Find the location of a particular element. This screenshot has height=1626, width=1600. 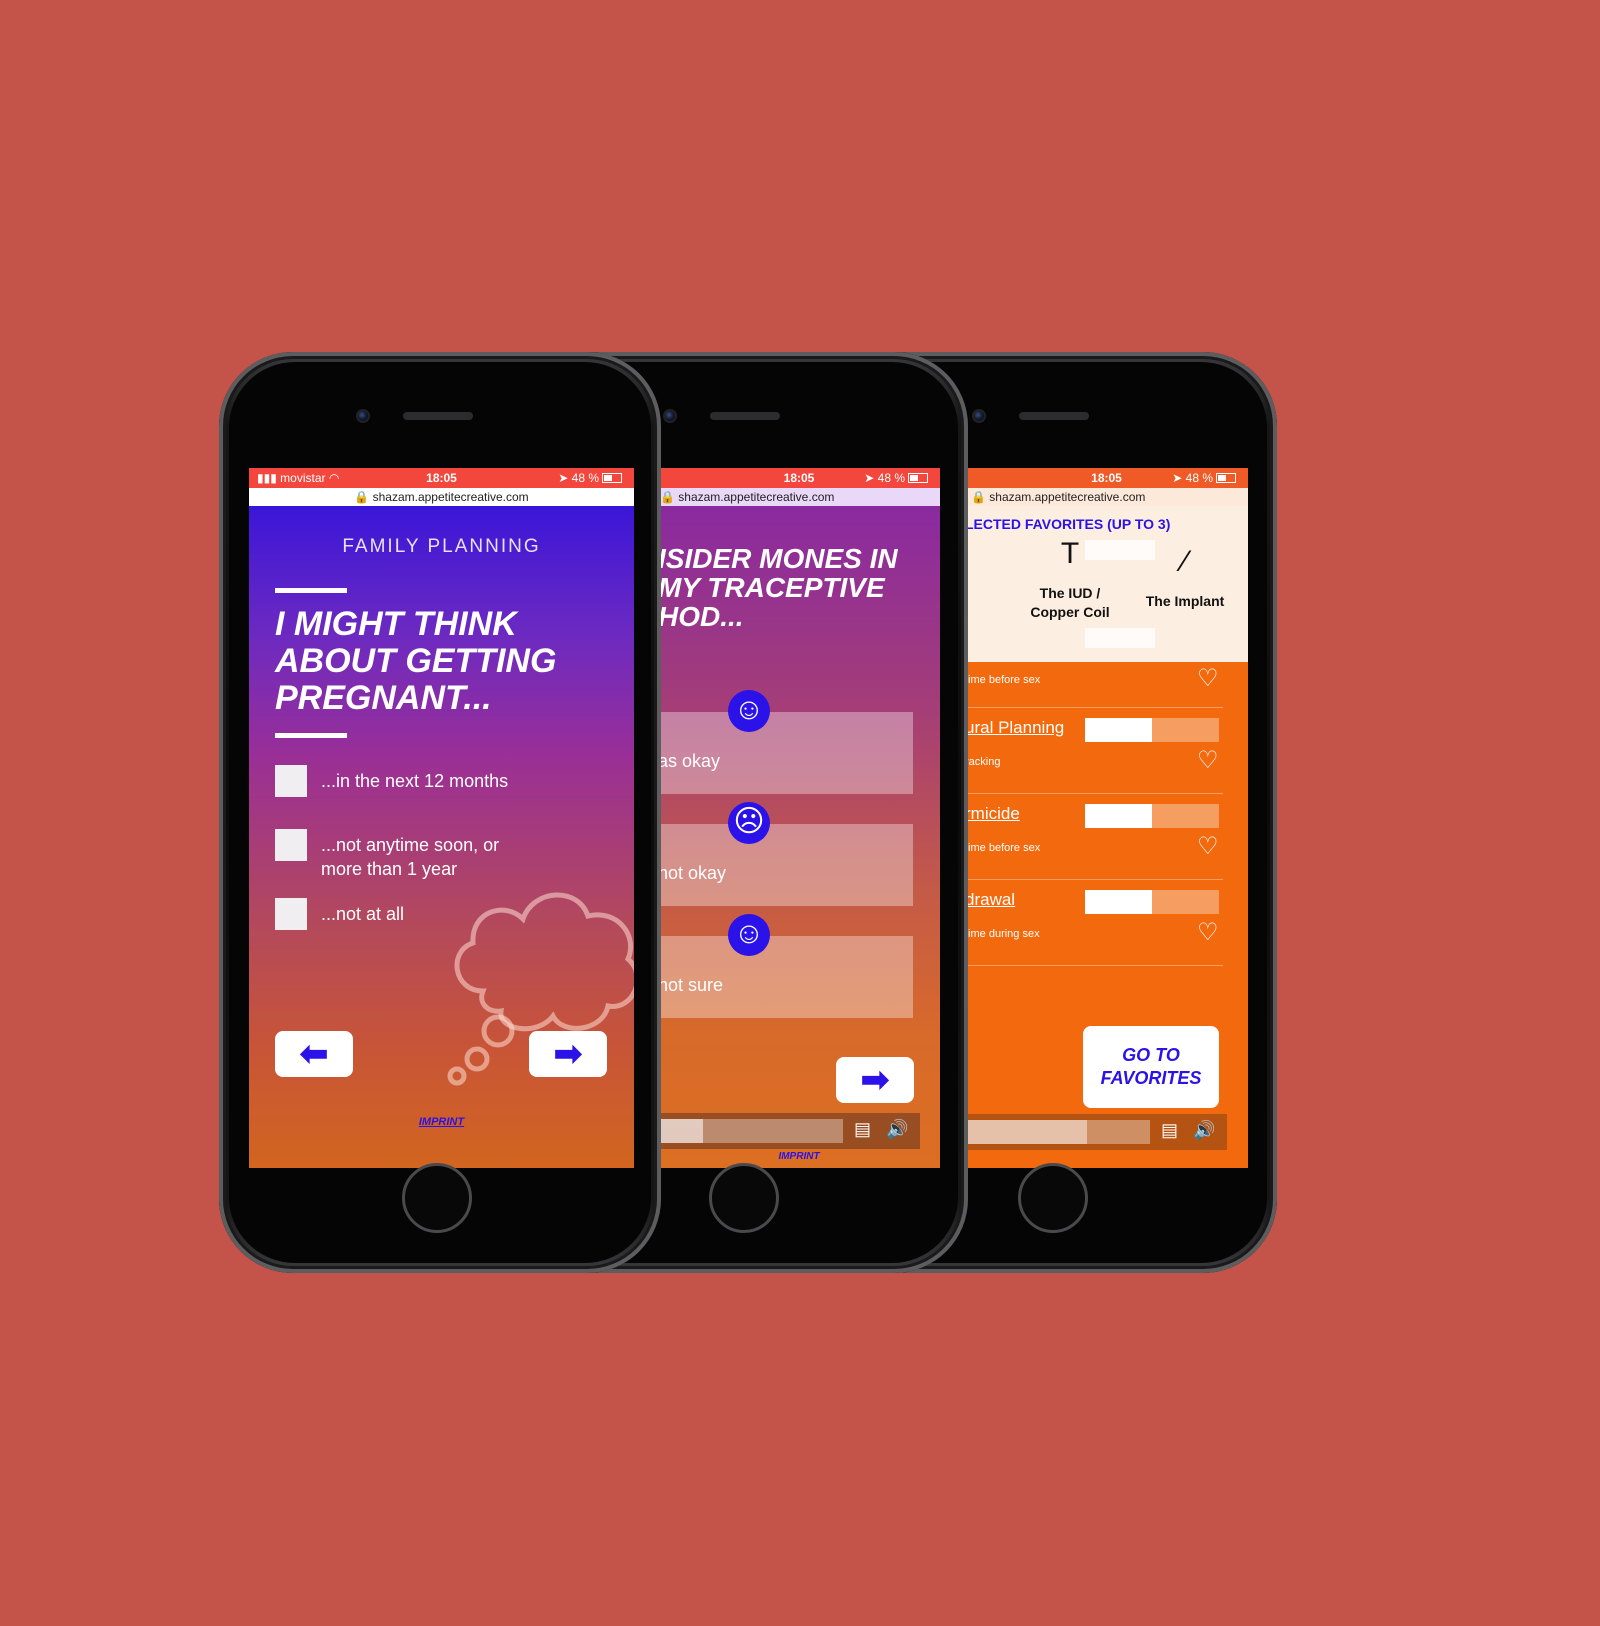

smile-icon: ☺ is located at coordinates (749, 711).